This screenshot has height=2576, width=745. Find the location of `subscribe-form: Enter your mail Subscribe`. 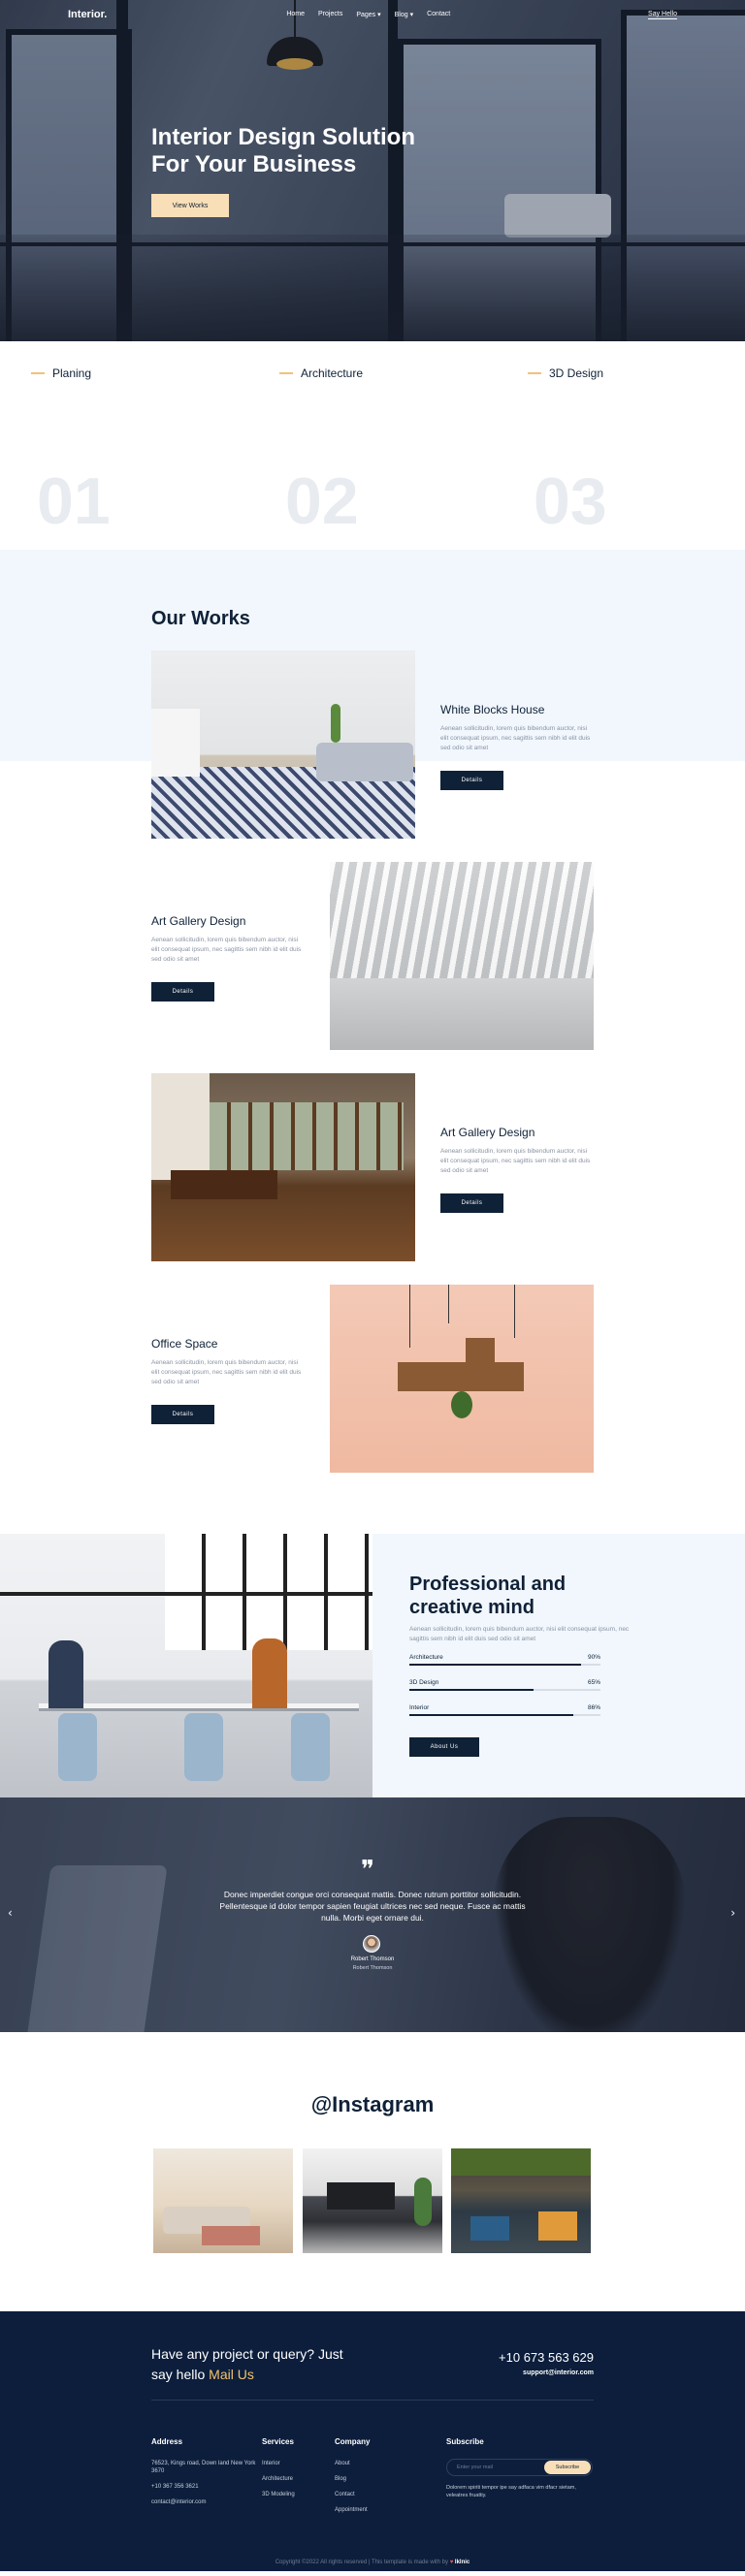

subscribe-form: Enter your mail Subscribe is located at coordinates (520, 2467).